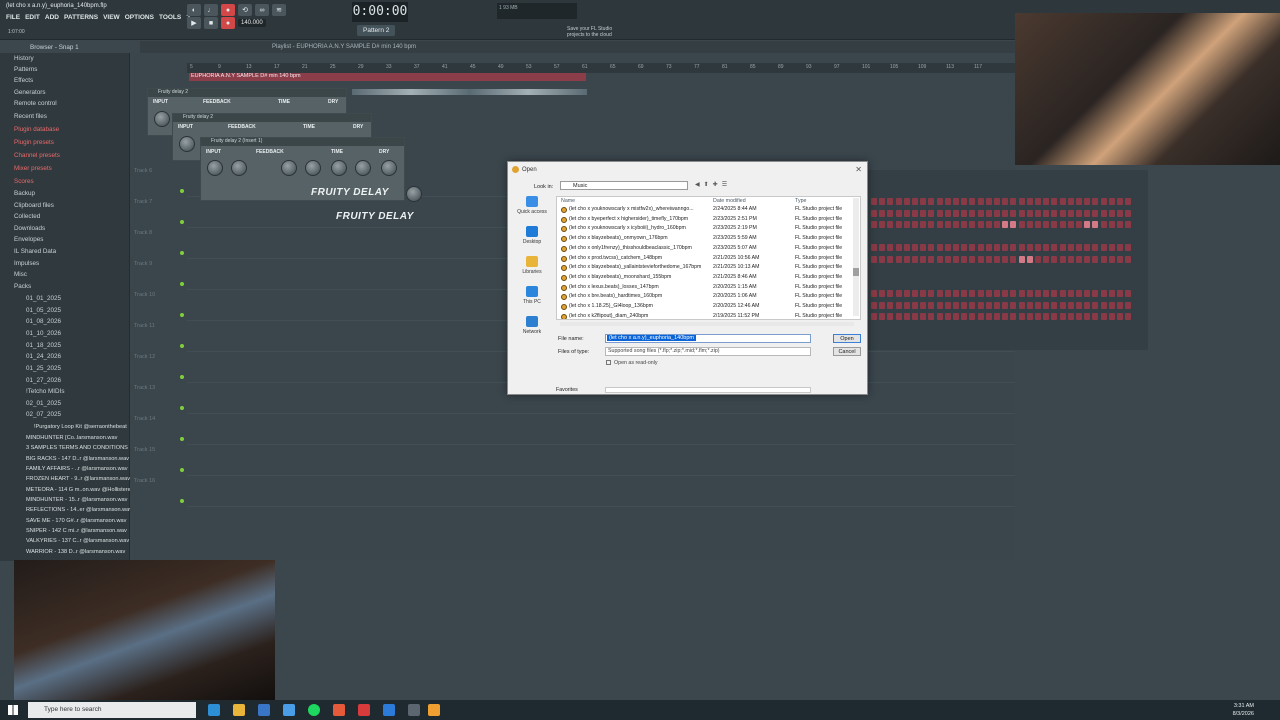 The height and width of the screenshot is (720, 1280). I want to click on back-icon: ◀, so click(697, 184).